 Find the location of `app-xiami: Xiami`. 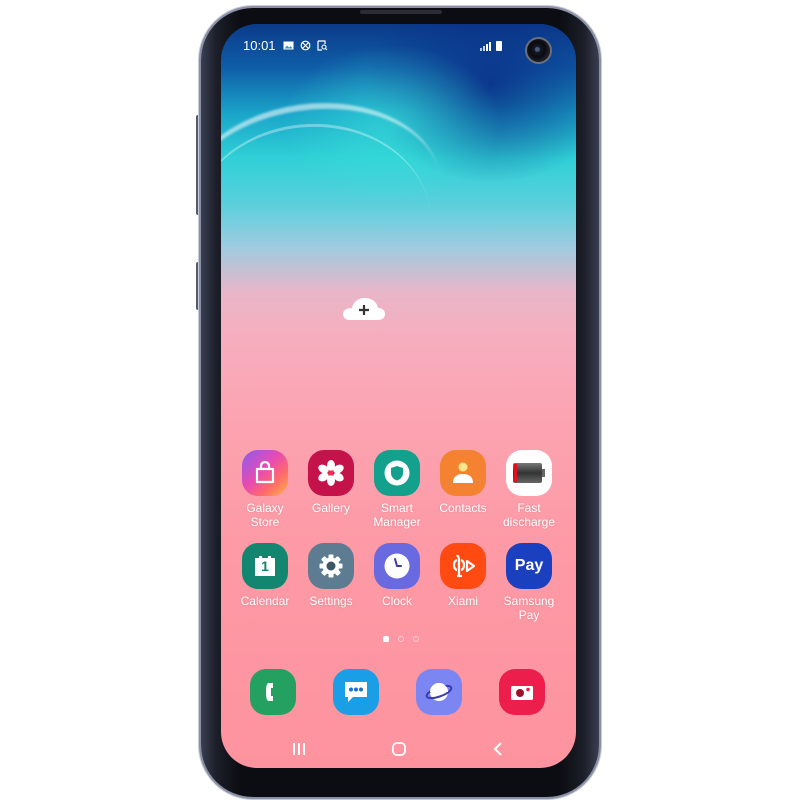

app-xiami: Xiami is located at coordinates (463, 575).